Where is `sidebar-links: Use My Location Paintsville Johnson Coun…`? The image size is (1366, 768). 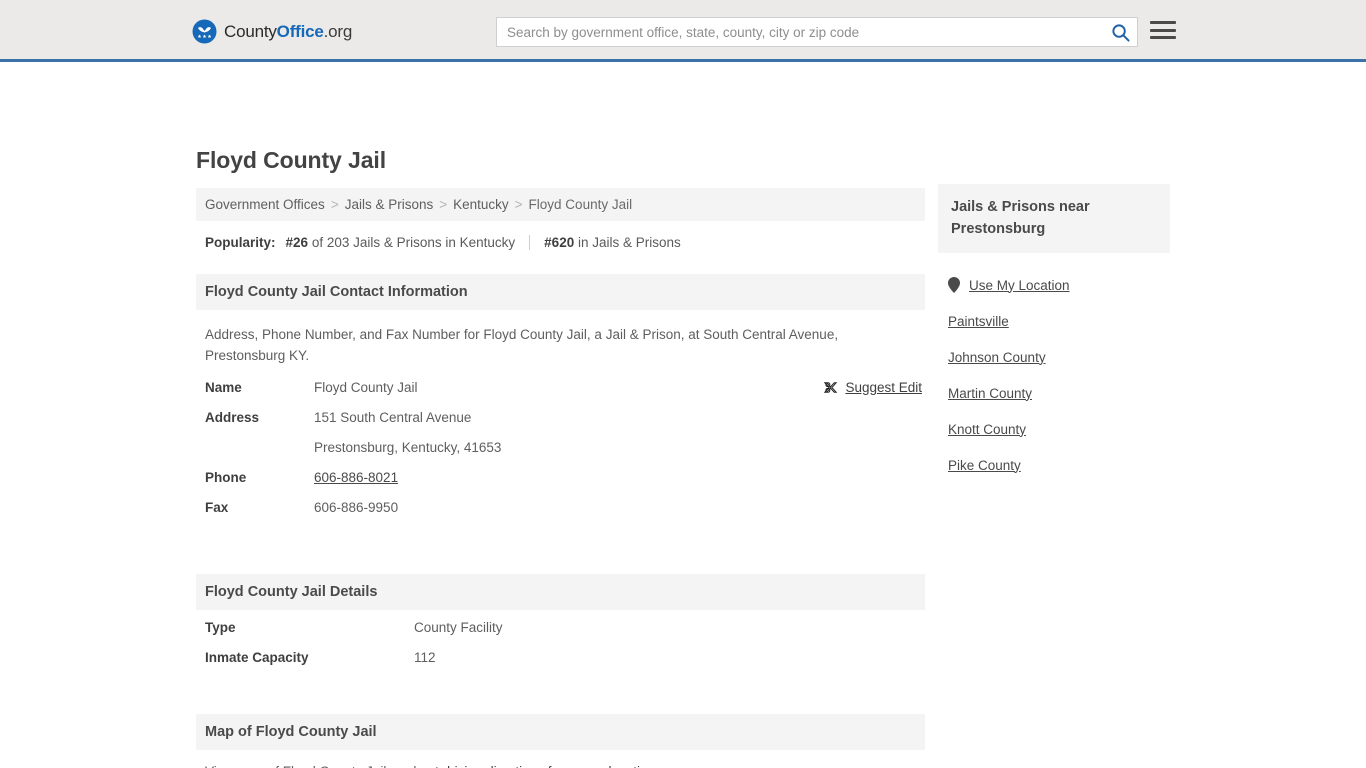
sidebar-links: Use My Location Paintsville Johnson Coun… is located at coordinates (1054, 368).